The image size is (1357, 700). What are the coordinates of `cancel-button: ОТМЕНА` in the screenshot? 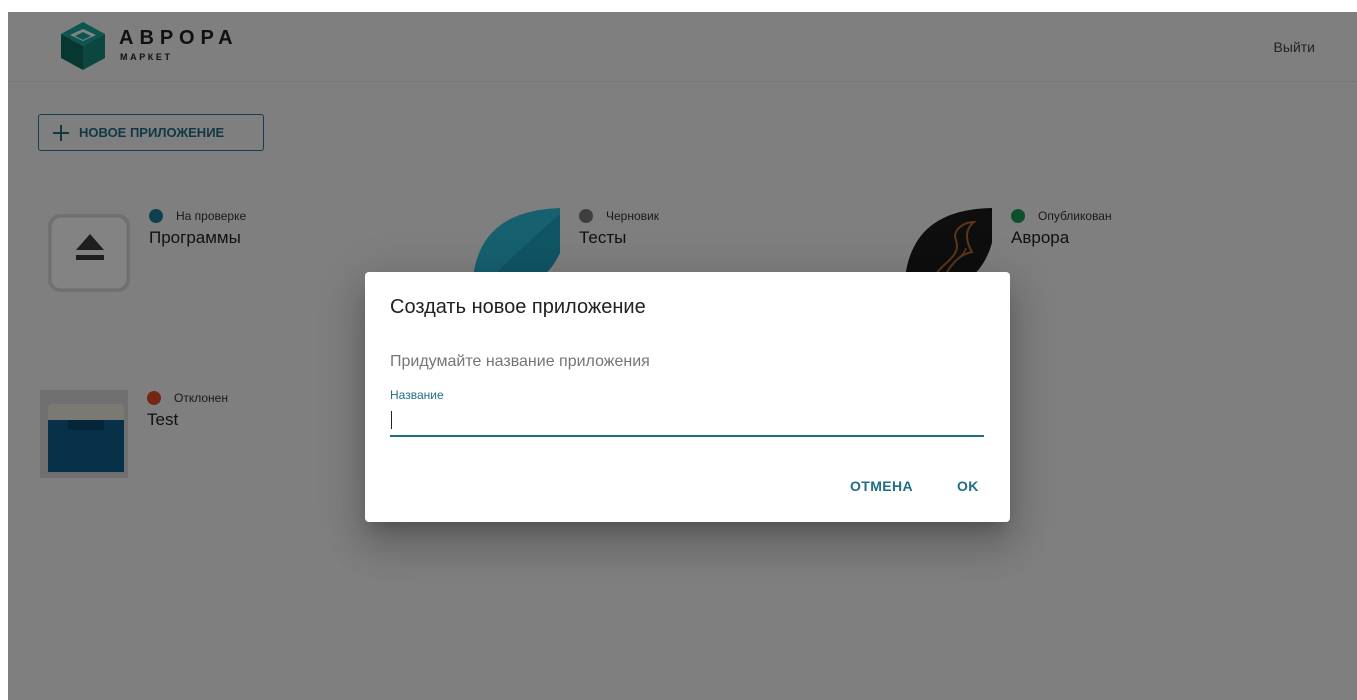 It's located at (881, 486).